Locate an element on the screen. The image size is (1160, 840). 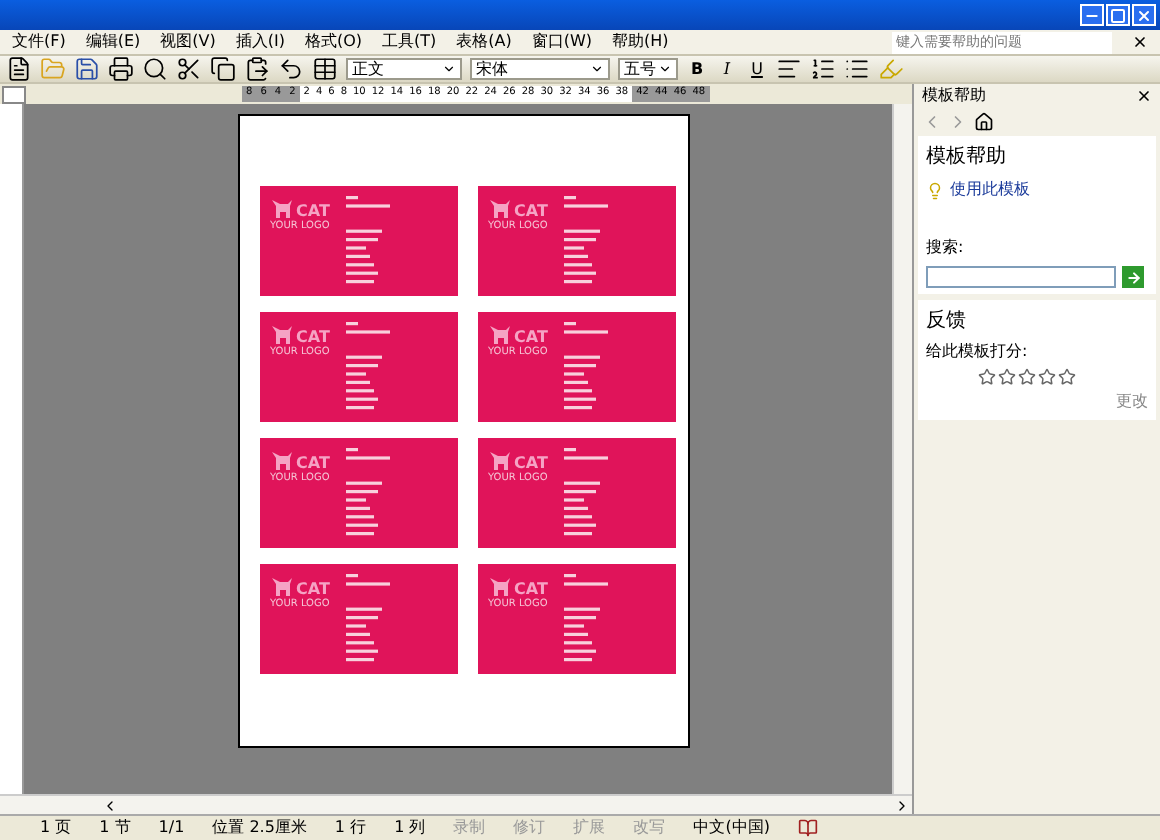
menu-item: 编辑(E) is located at coordinates (113, 42).